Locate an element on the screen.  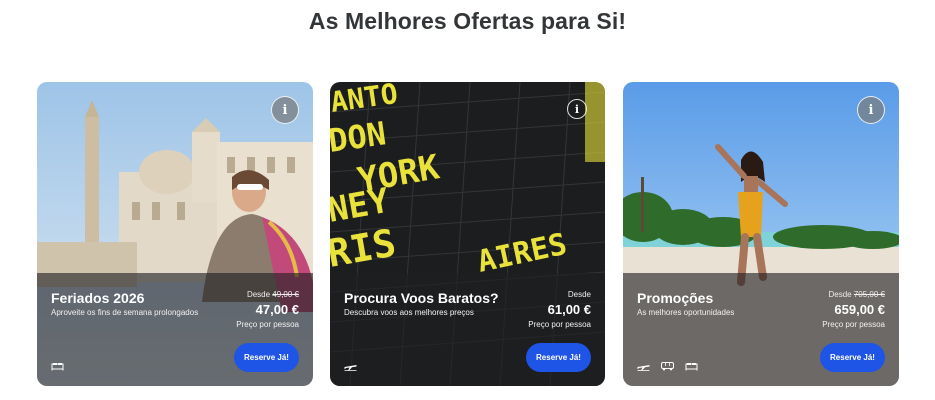
old-price: 49,00 € is located at coordinates (285, 294).